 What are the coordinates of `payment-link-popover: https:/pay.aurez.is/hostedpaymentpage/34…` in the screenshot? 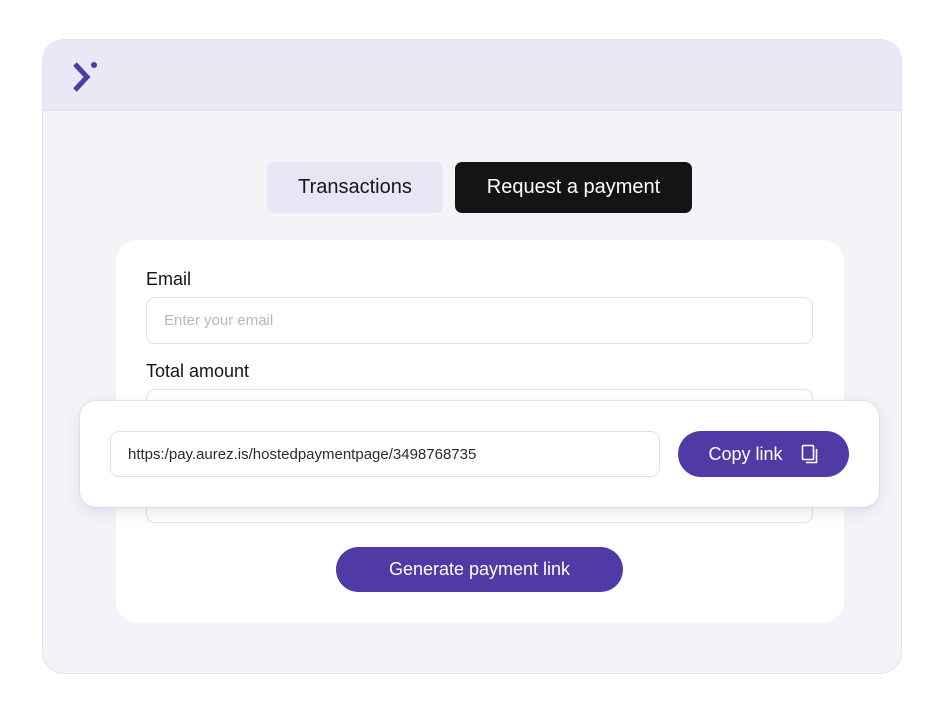 It's located at (479, 454).